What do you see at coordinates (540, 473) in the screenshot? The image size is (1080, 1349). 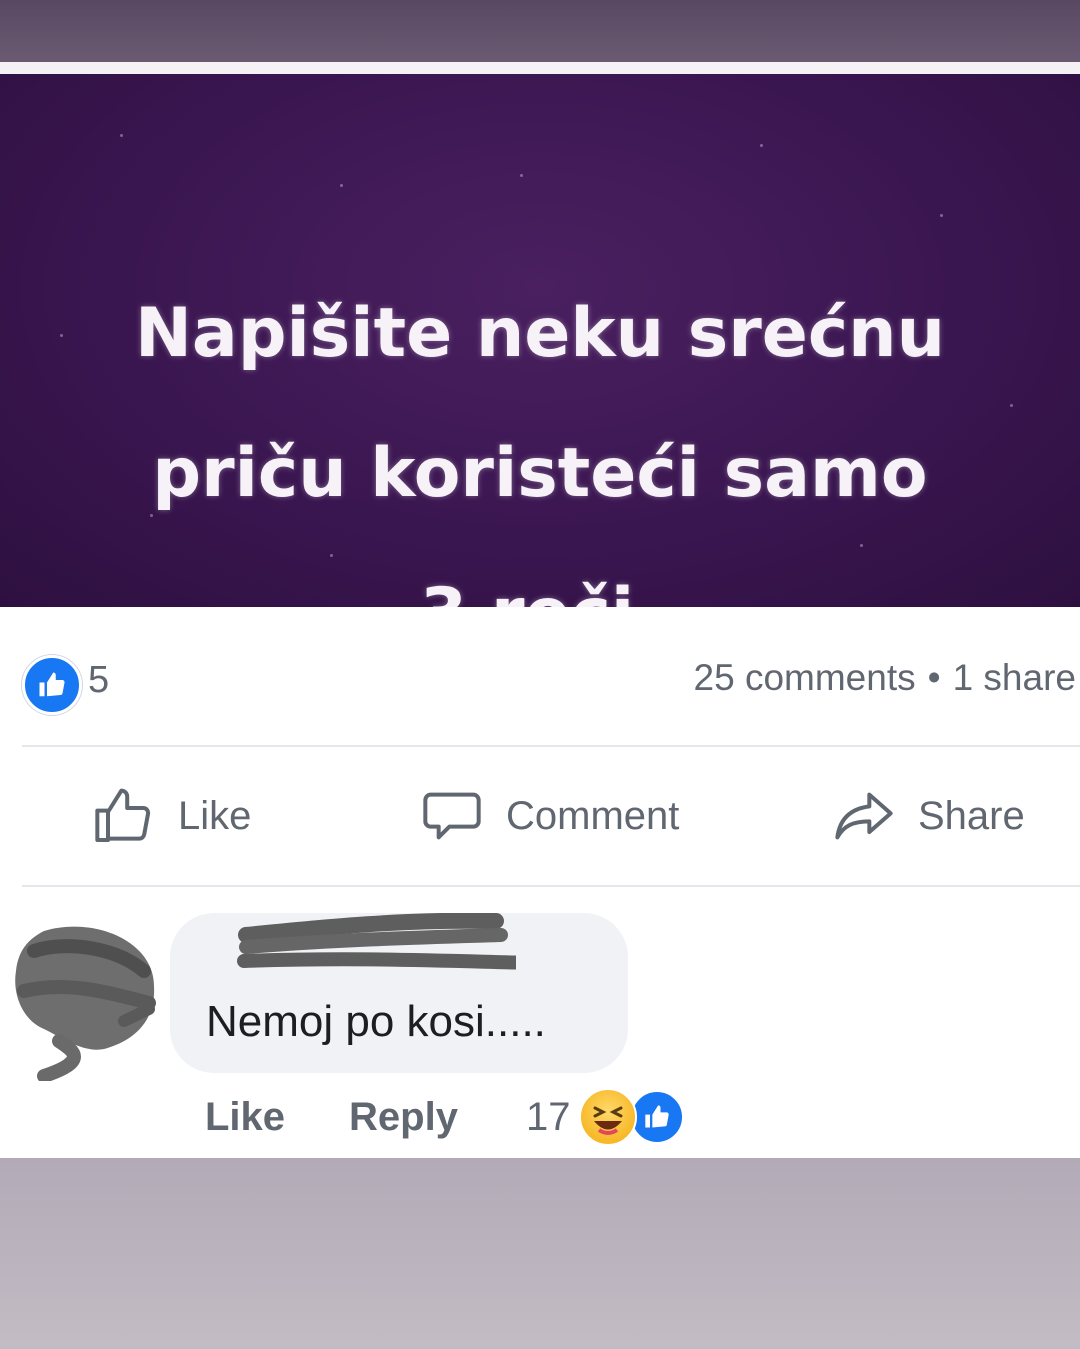 I see `banner-line: priču koristeći samo` at bounding box center [540, 473].